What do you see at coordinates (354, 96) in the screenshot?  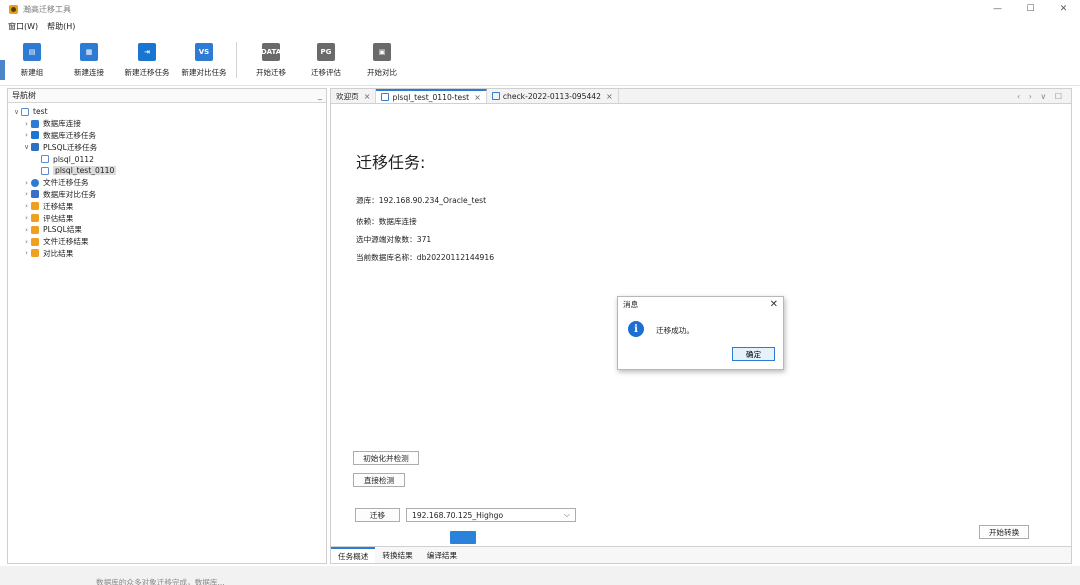 I see `editor-tab: 欢迎页 ×` at bounding box center [354, 96].